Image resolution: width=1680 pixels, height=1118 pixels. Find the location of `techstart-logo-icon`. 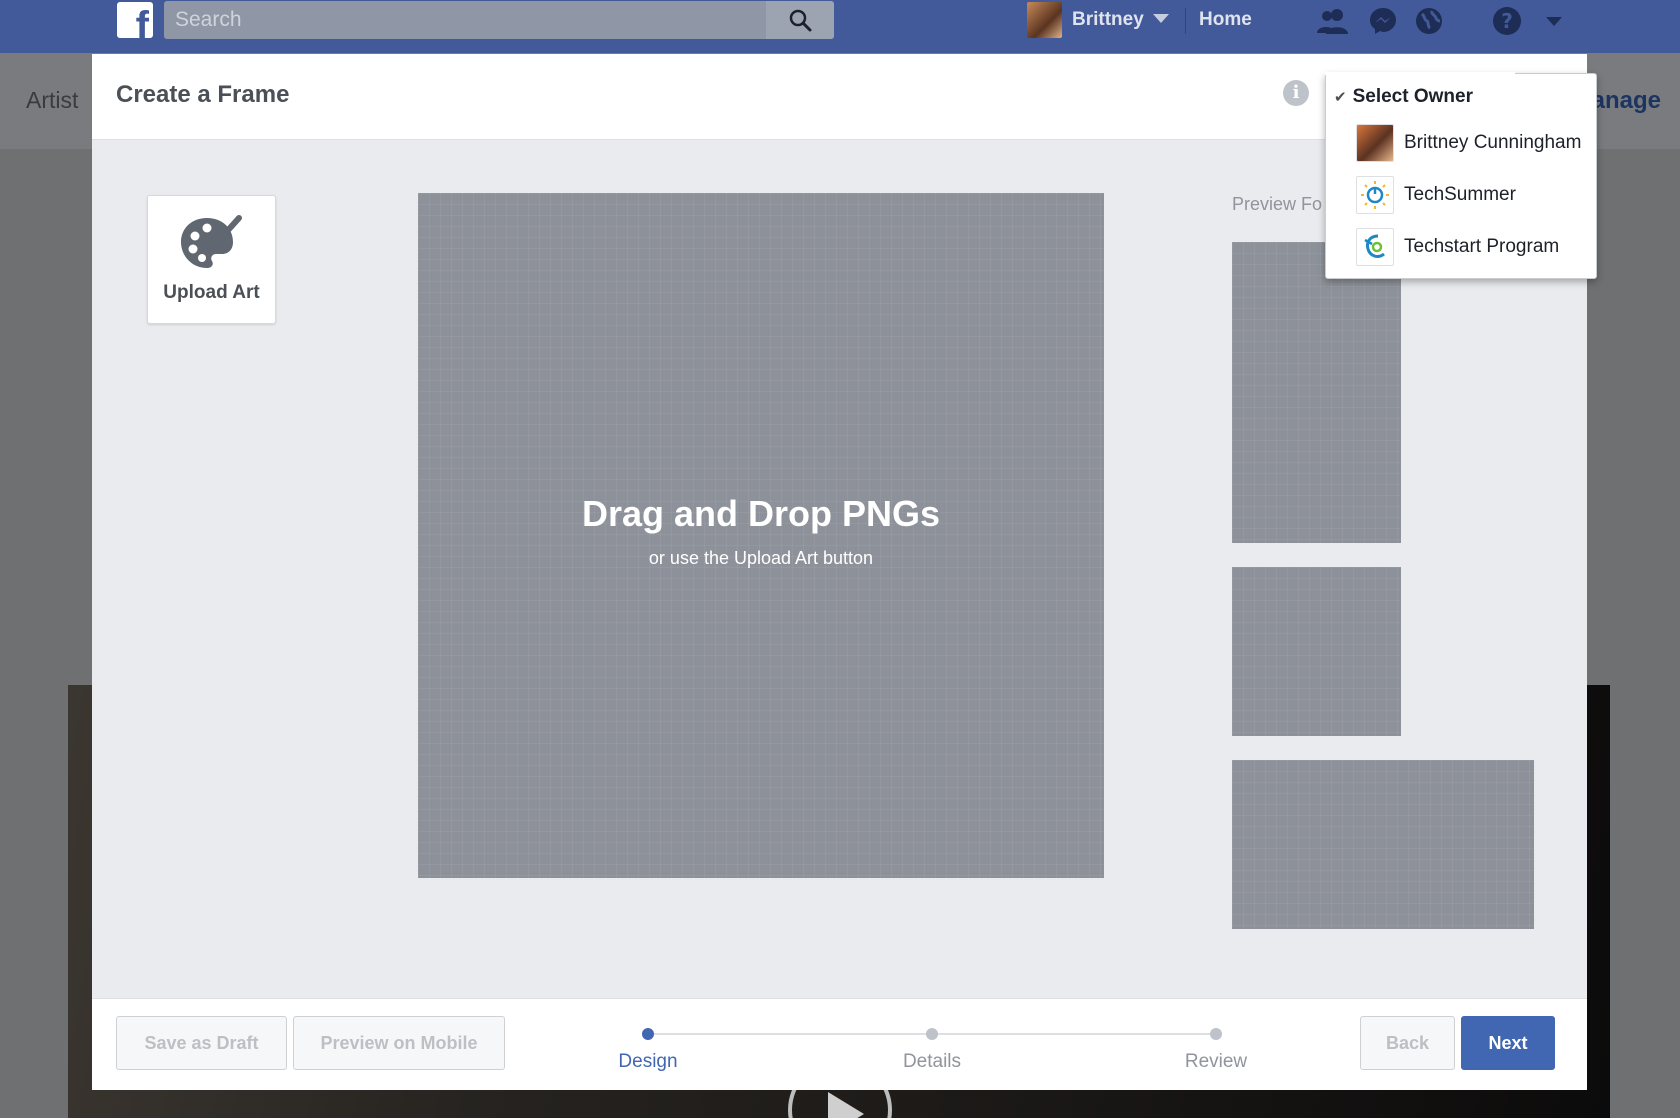

techstart-logo-icon is located at coordinates (1375, 247).